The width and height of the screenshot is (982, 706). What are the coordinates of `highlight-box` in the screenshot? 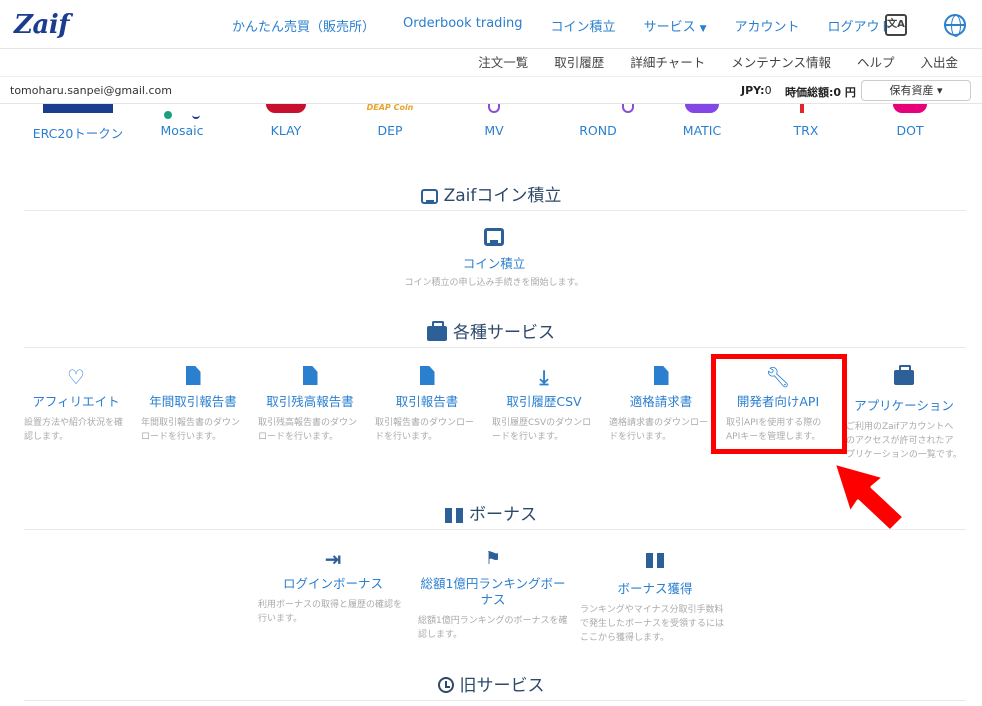 It's located at (779, 404).